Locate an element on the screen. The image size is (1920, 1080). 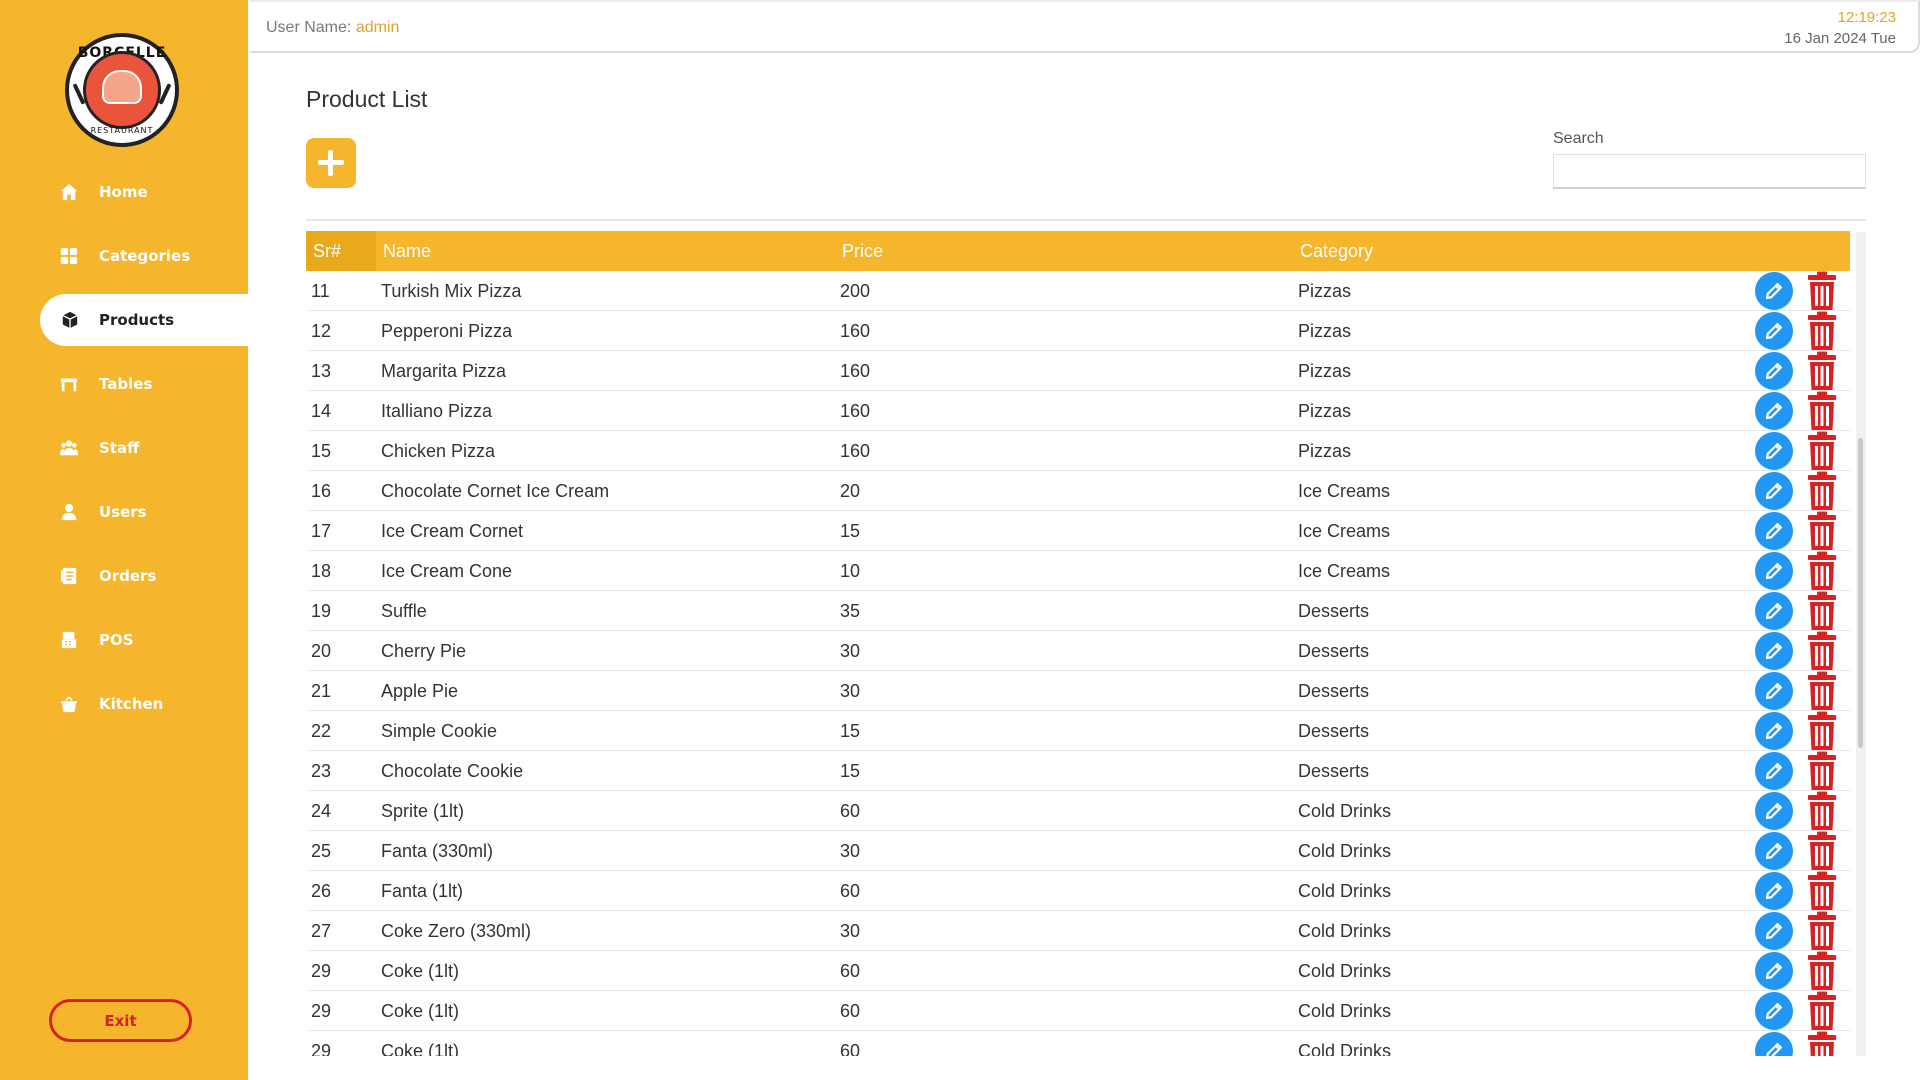
cell-name: Sprite (1lt) is located at coordinates (423, 811).